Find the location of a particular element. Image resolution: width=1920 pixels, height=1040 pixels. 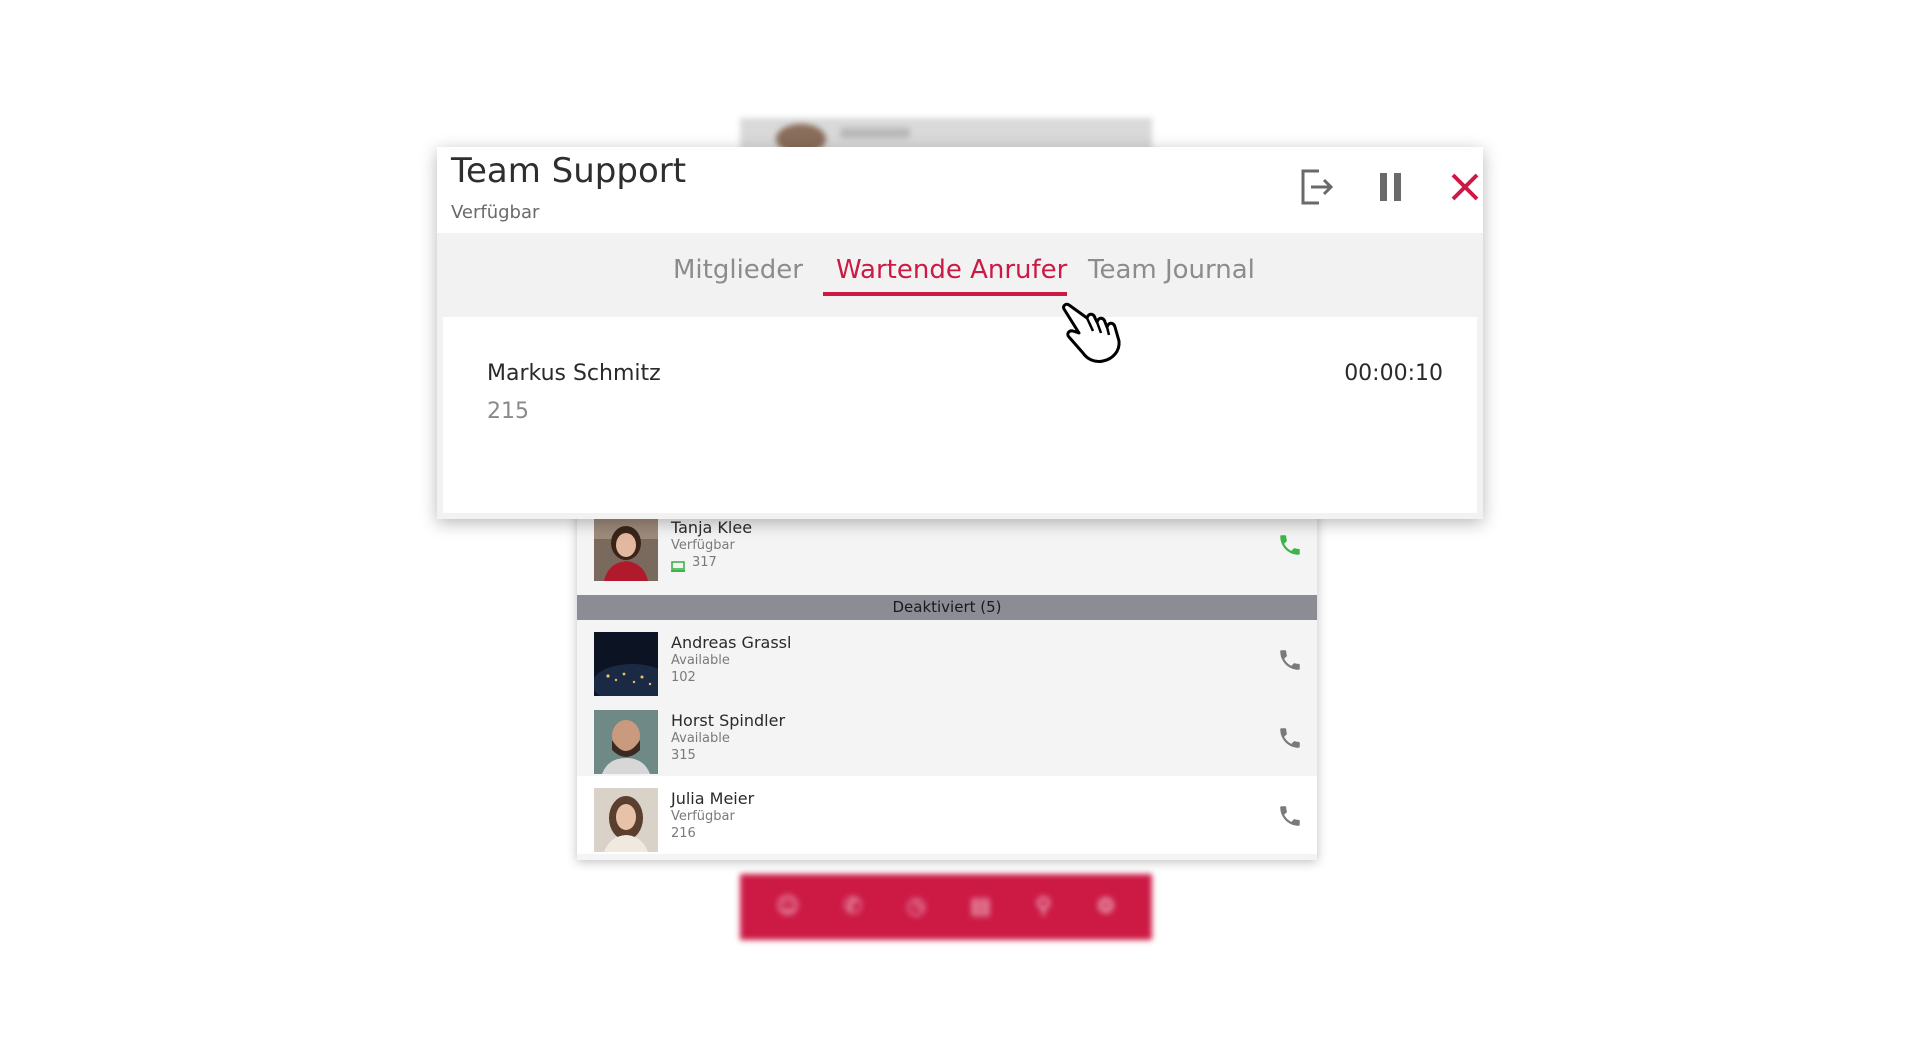

leave-team-button is located at coordinates (1317, 189).